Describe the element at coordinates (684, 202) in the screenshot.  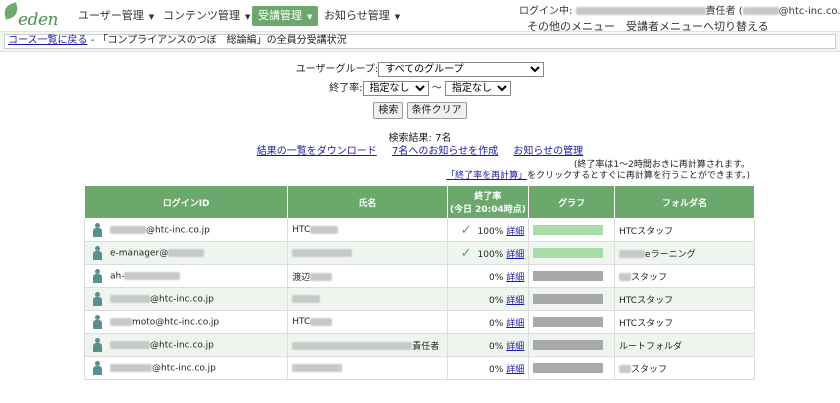
I see `col-folder: フォルダ名` at that location.